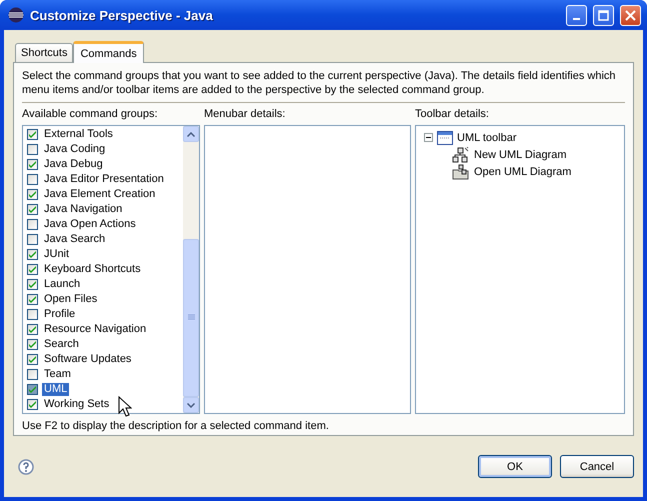 The image size is (647, 501). What do you see at coordinates (122, 15) in the screenshot?
I see `window-title: Customize Perspective - Java` at bounding box center [122, 15].